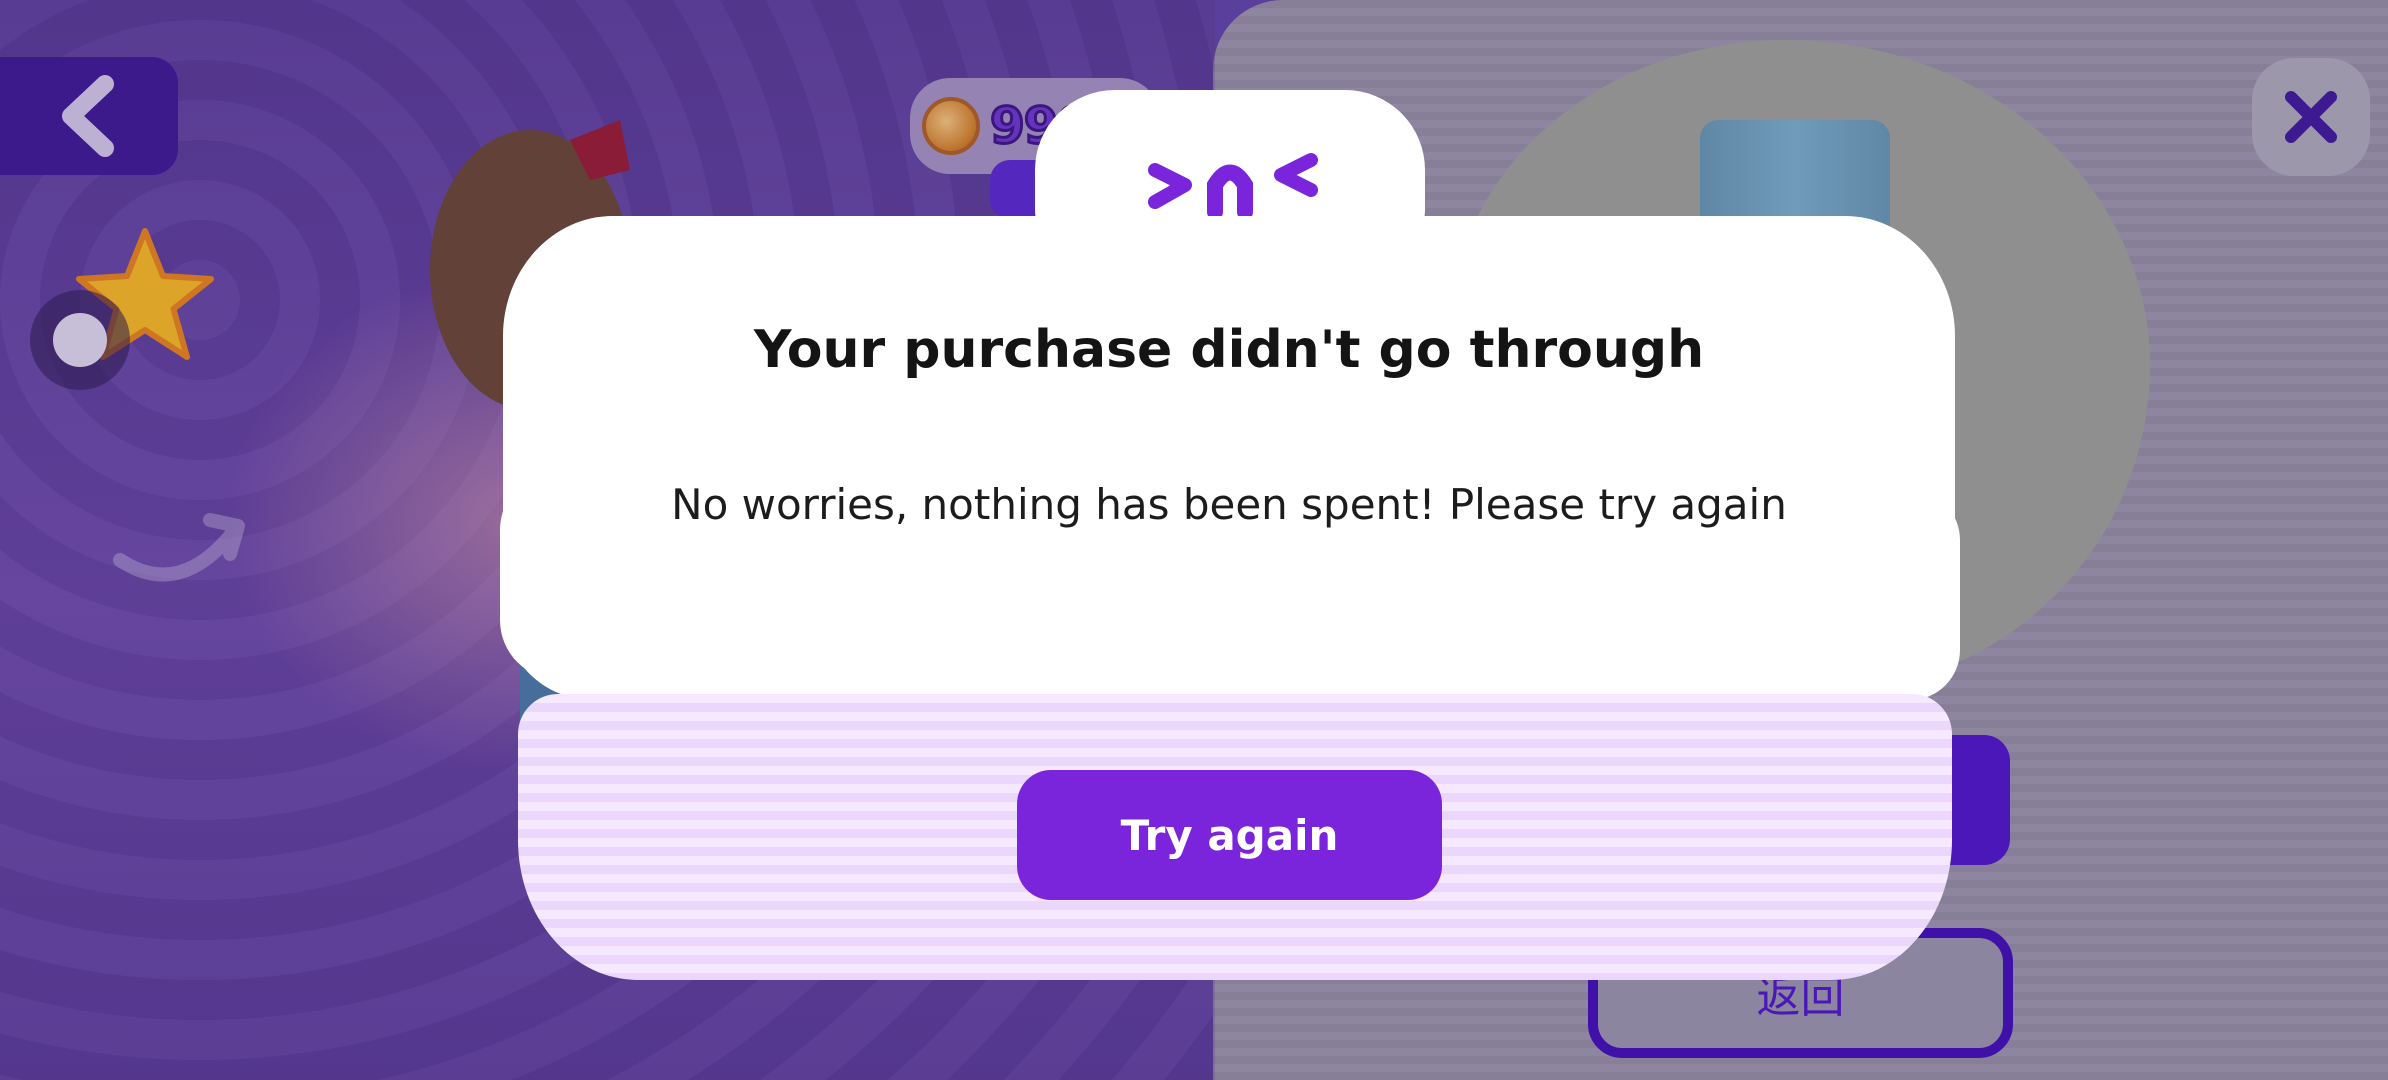 The height and width of the screenshot is (1080, 2388). I want to click on face-icon, so click(1233, 186).